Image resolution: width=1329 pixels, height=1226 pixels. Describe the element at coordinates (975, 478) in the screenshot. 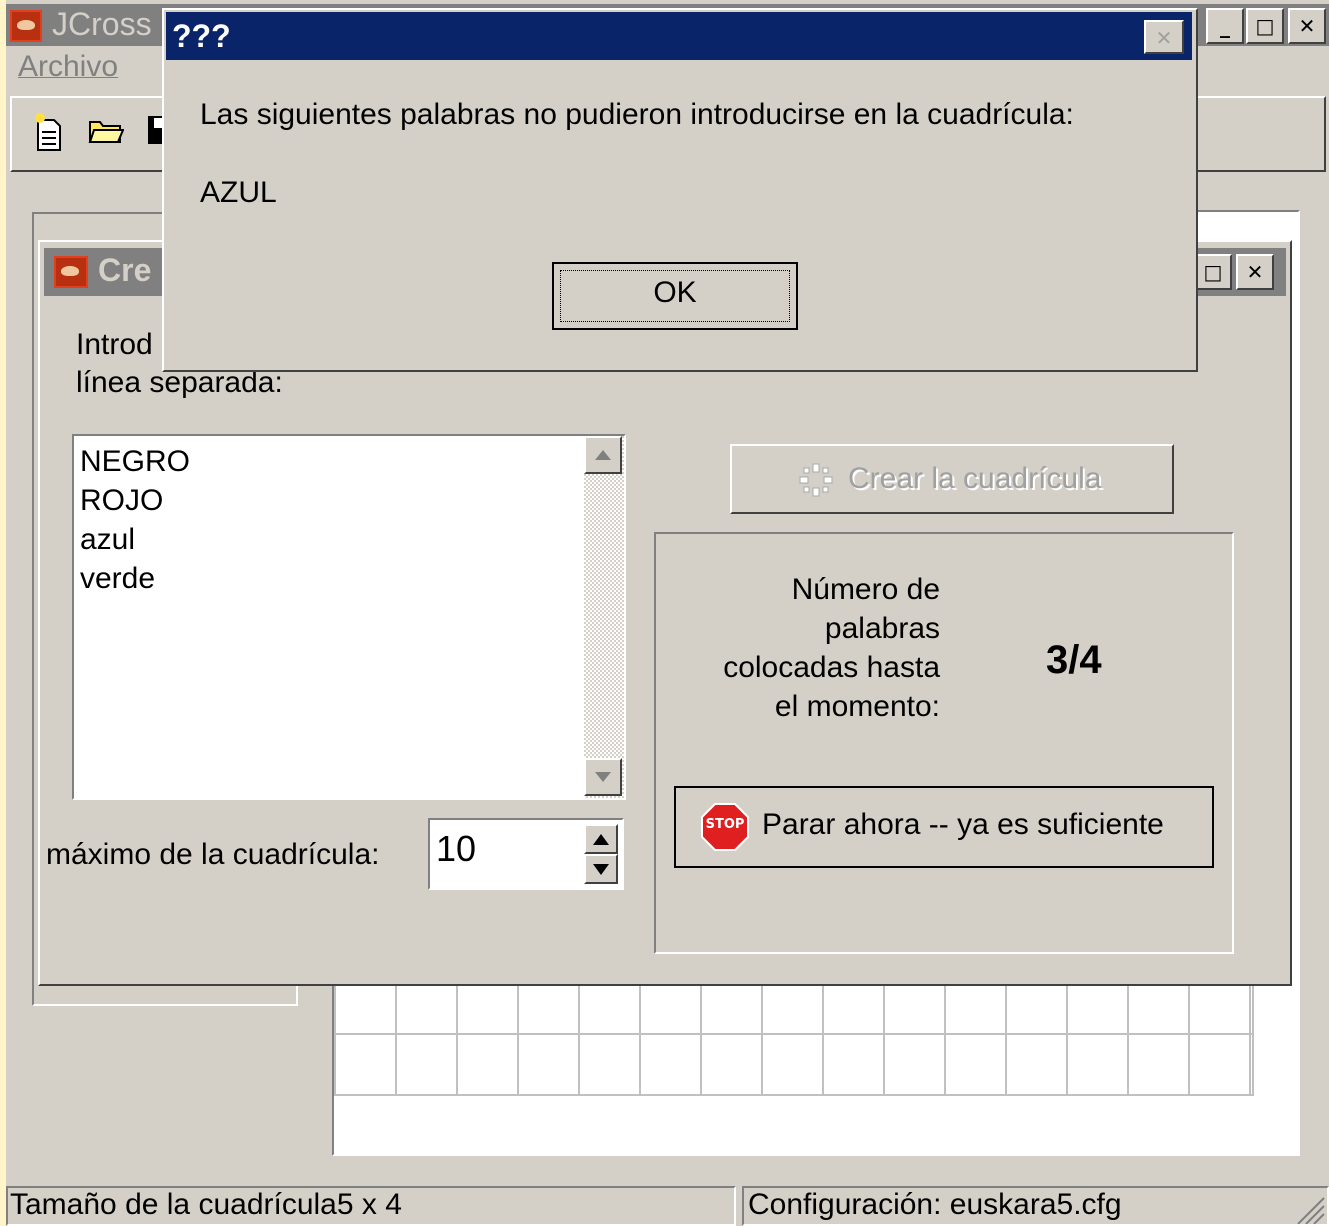

I see `create-grid-label: Crear la cuadrícula` at that location.